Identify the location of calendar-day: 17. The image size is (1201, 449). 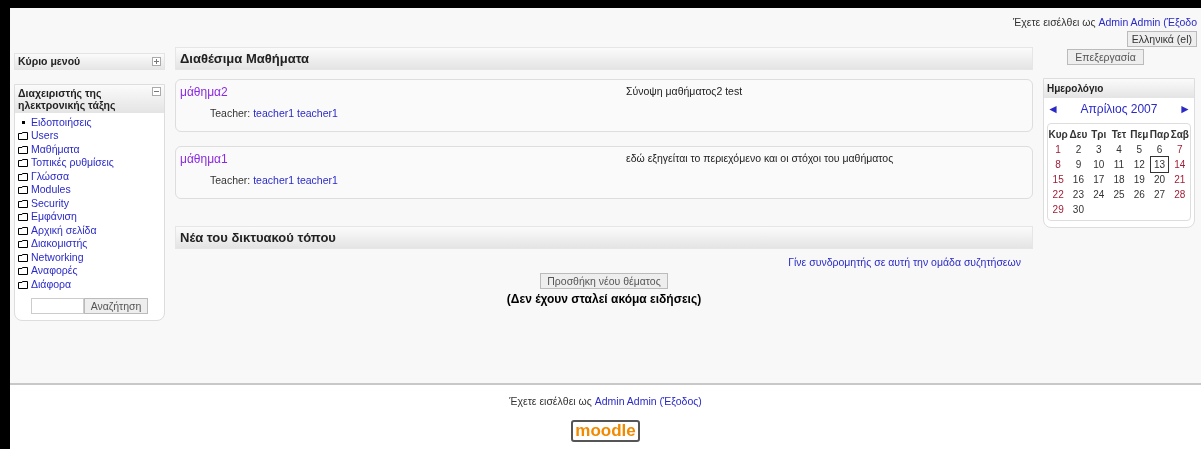
(1099, 179).